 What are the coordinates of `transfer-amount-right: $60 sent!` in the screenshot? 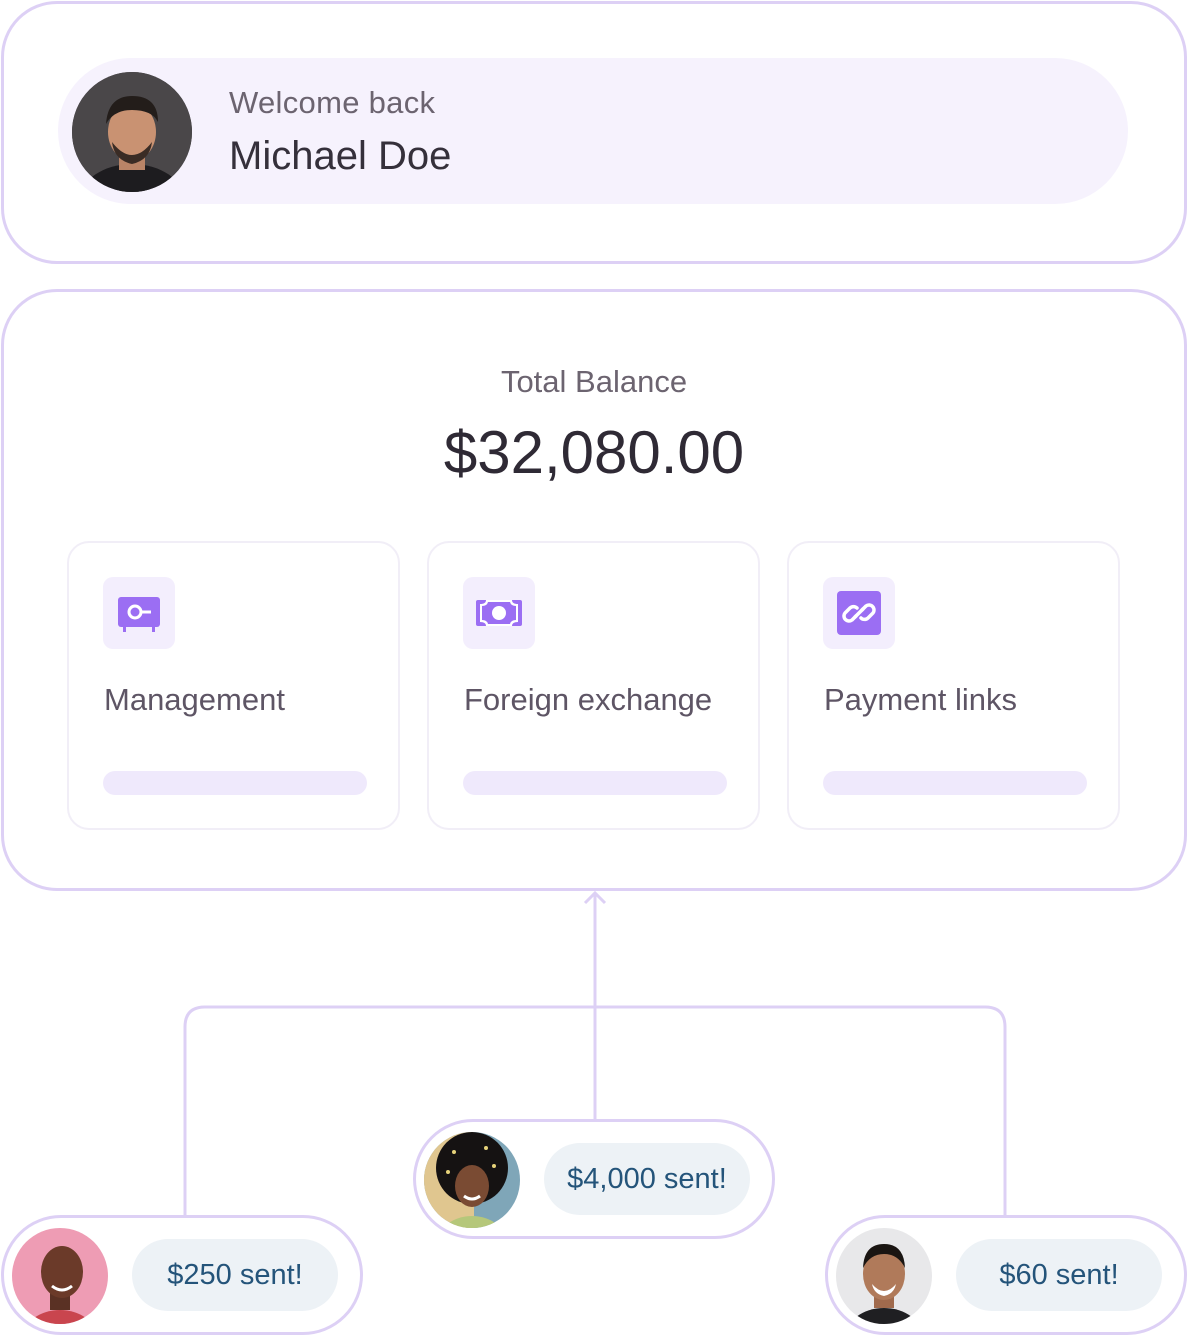 It's located at (1059, 1275).